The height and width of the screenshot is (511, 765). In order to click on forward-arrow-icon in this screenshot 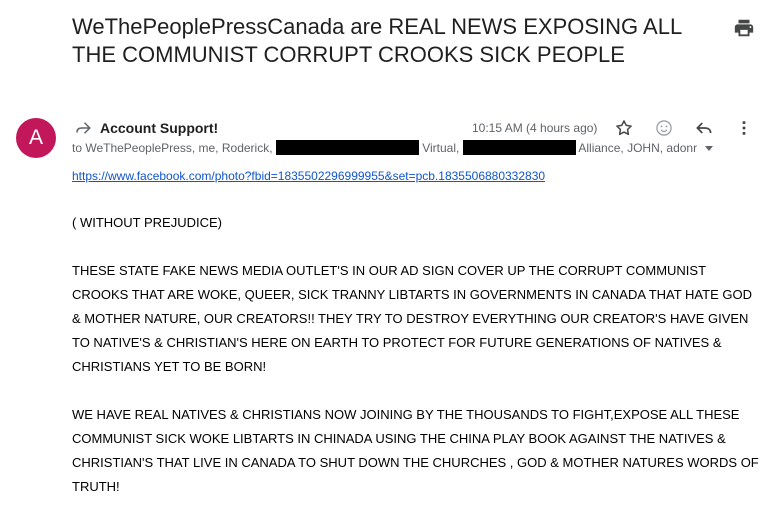, I will do `click(83, 128)`.